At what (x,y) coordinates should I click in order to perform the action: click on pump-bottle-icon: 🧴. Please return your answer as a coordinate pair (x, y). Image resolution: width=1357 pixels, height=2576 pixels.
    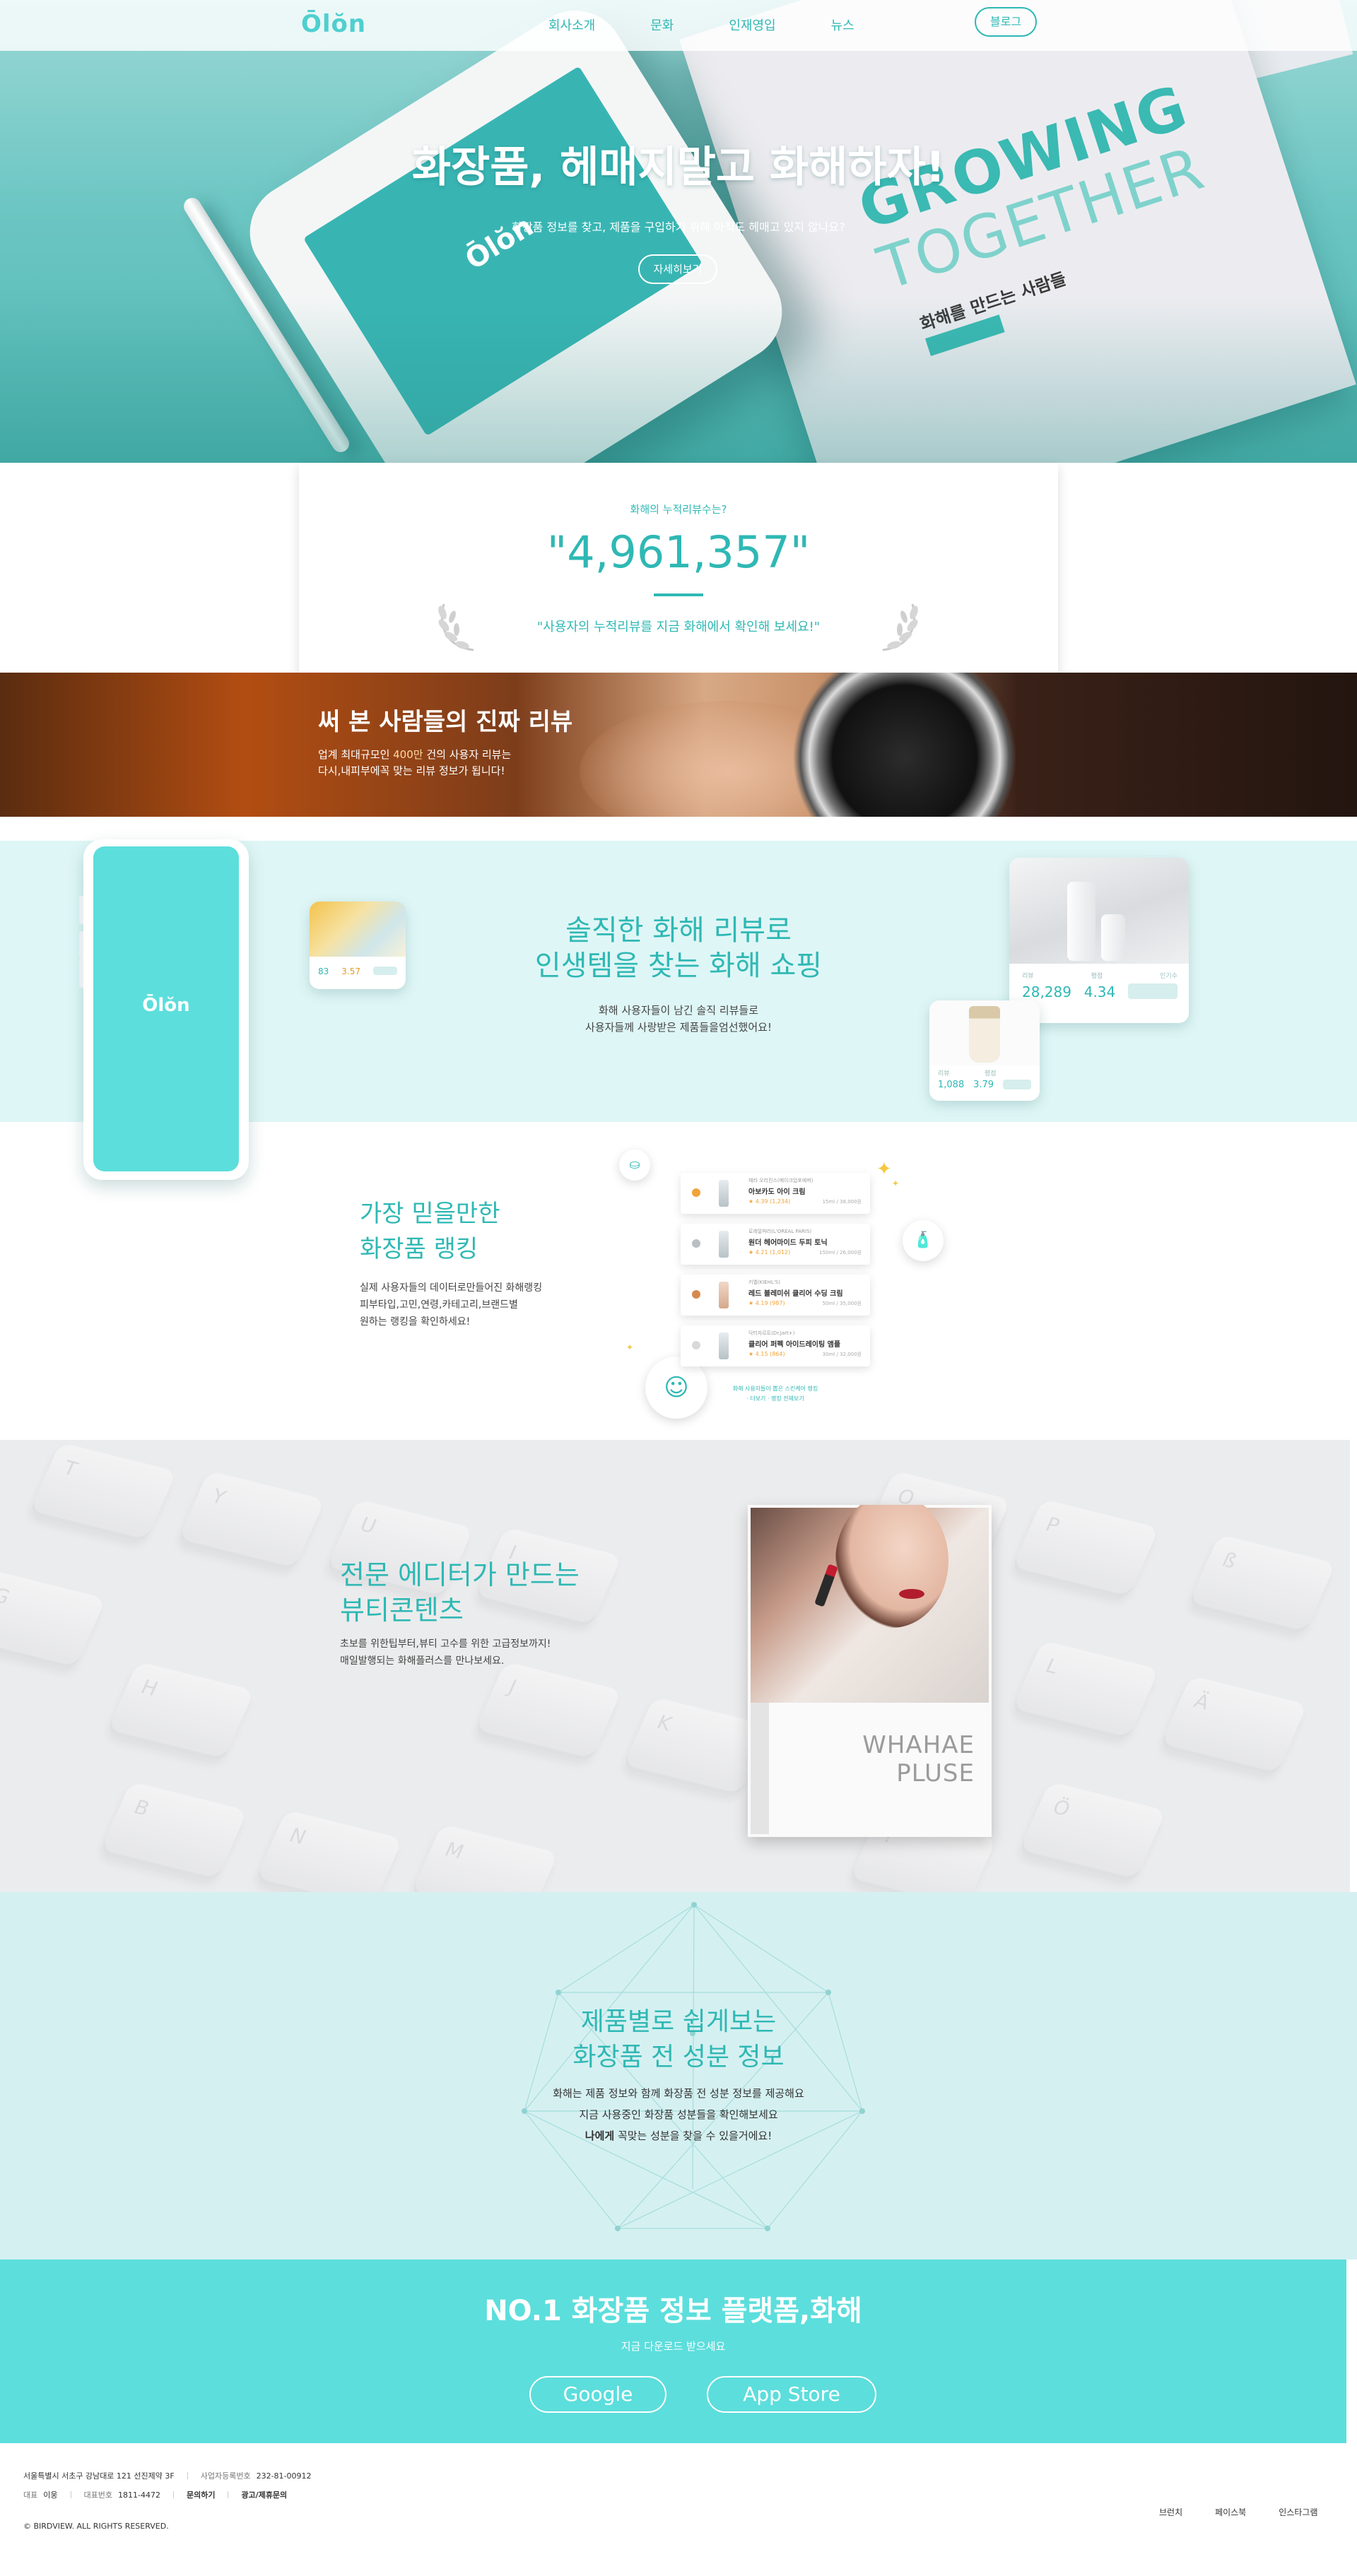
    Looking at the image, I should click on (923, 1240).